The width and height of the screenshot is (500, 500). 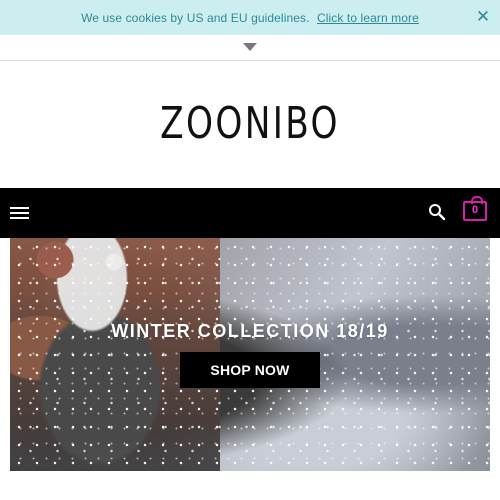 I want to click on main-navbar, so click(x=250, y=213).